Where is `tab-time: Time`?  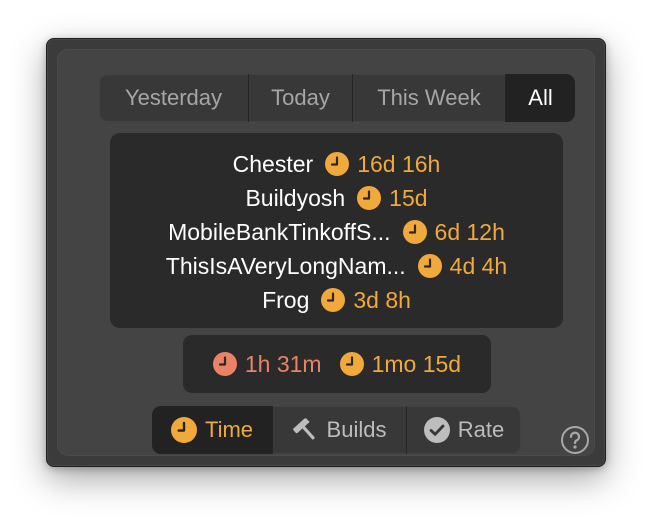 tab-time: Time is located at coordinates (212, 430).